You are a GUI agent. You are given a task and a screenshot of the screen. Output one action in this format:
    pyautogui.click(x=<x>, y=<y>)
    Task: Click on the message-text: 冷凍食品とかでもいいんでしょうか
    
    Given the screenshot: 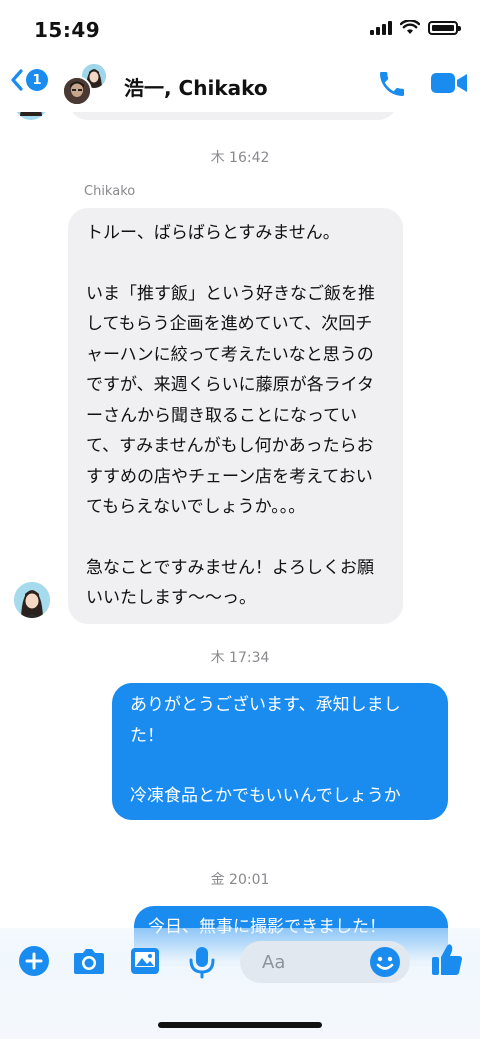 What is the action you would take?
    pyautogui.click(x=265, y=796)
    